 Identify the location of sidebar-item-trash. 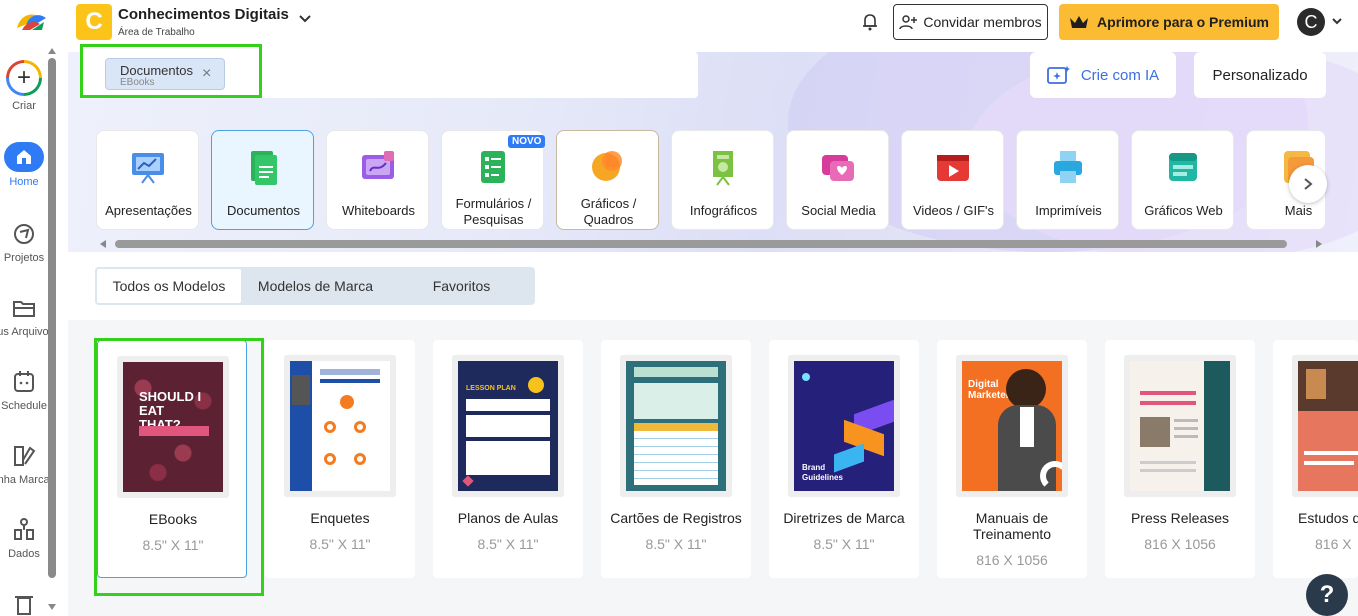
(24, 603).